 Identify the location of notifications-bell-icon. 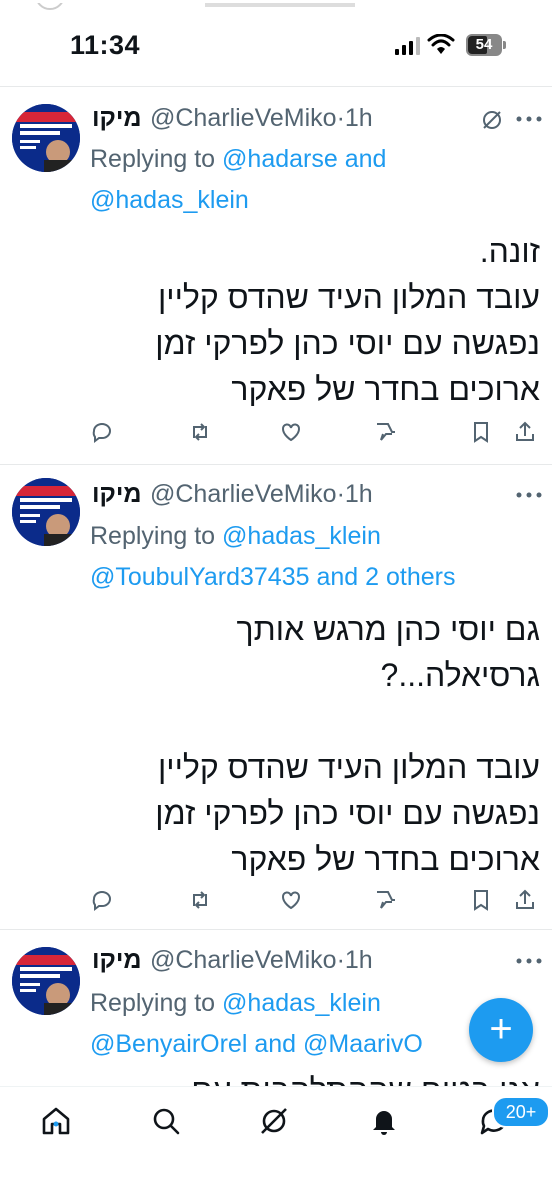
(384, 1121).